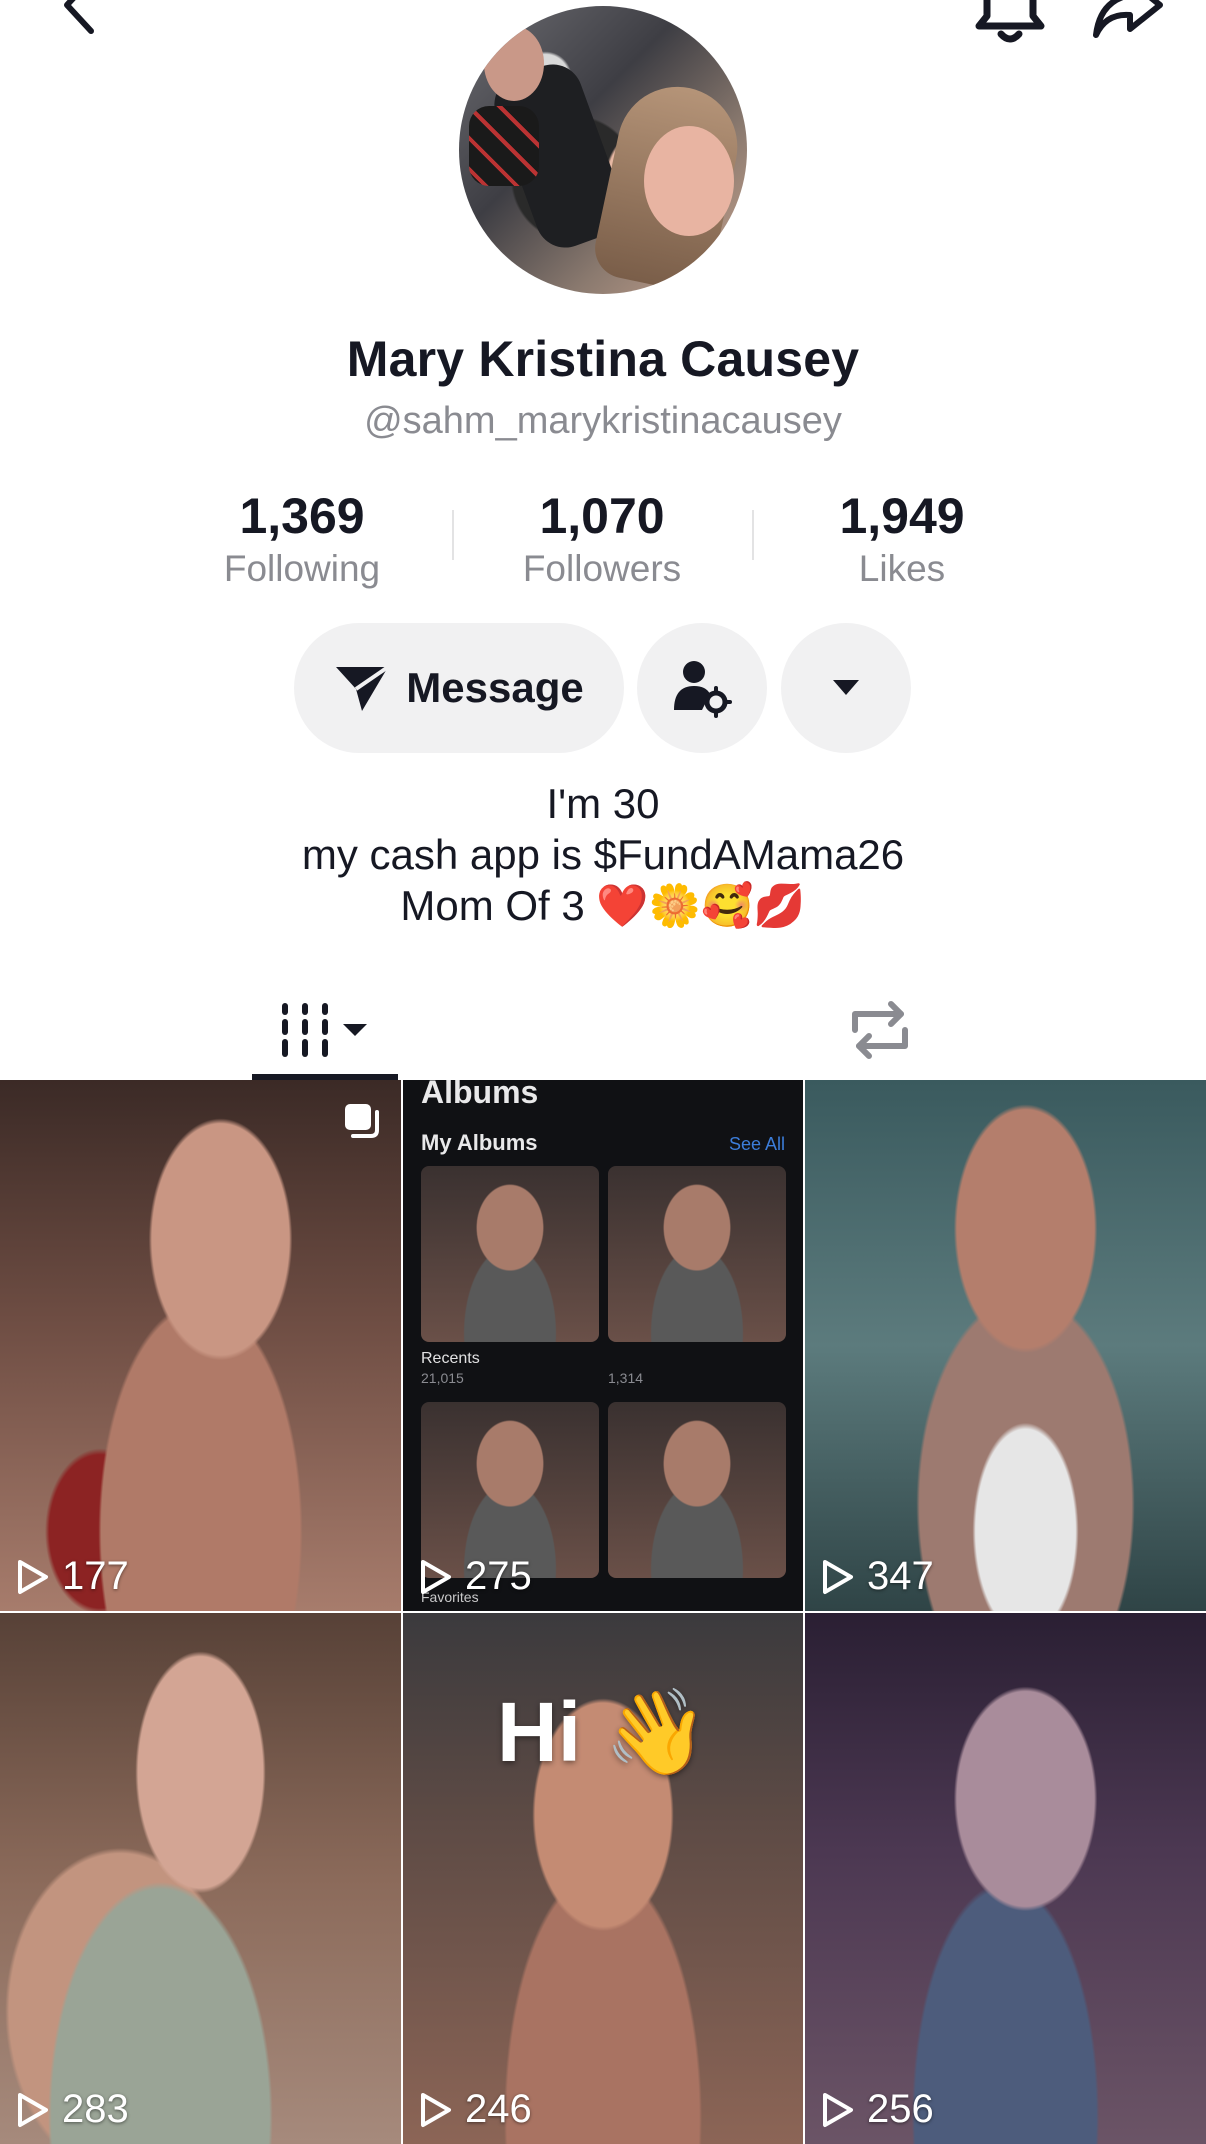 This screenshot has width=1206, height=2144. Describe the element at coordinates (200, 1878) in the screenshot. I see `video-thumbnail: 283` at that location.